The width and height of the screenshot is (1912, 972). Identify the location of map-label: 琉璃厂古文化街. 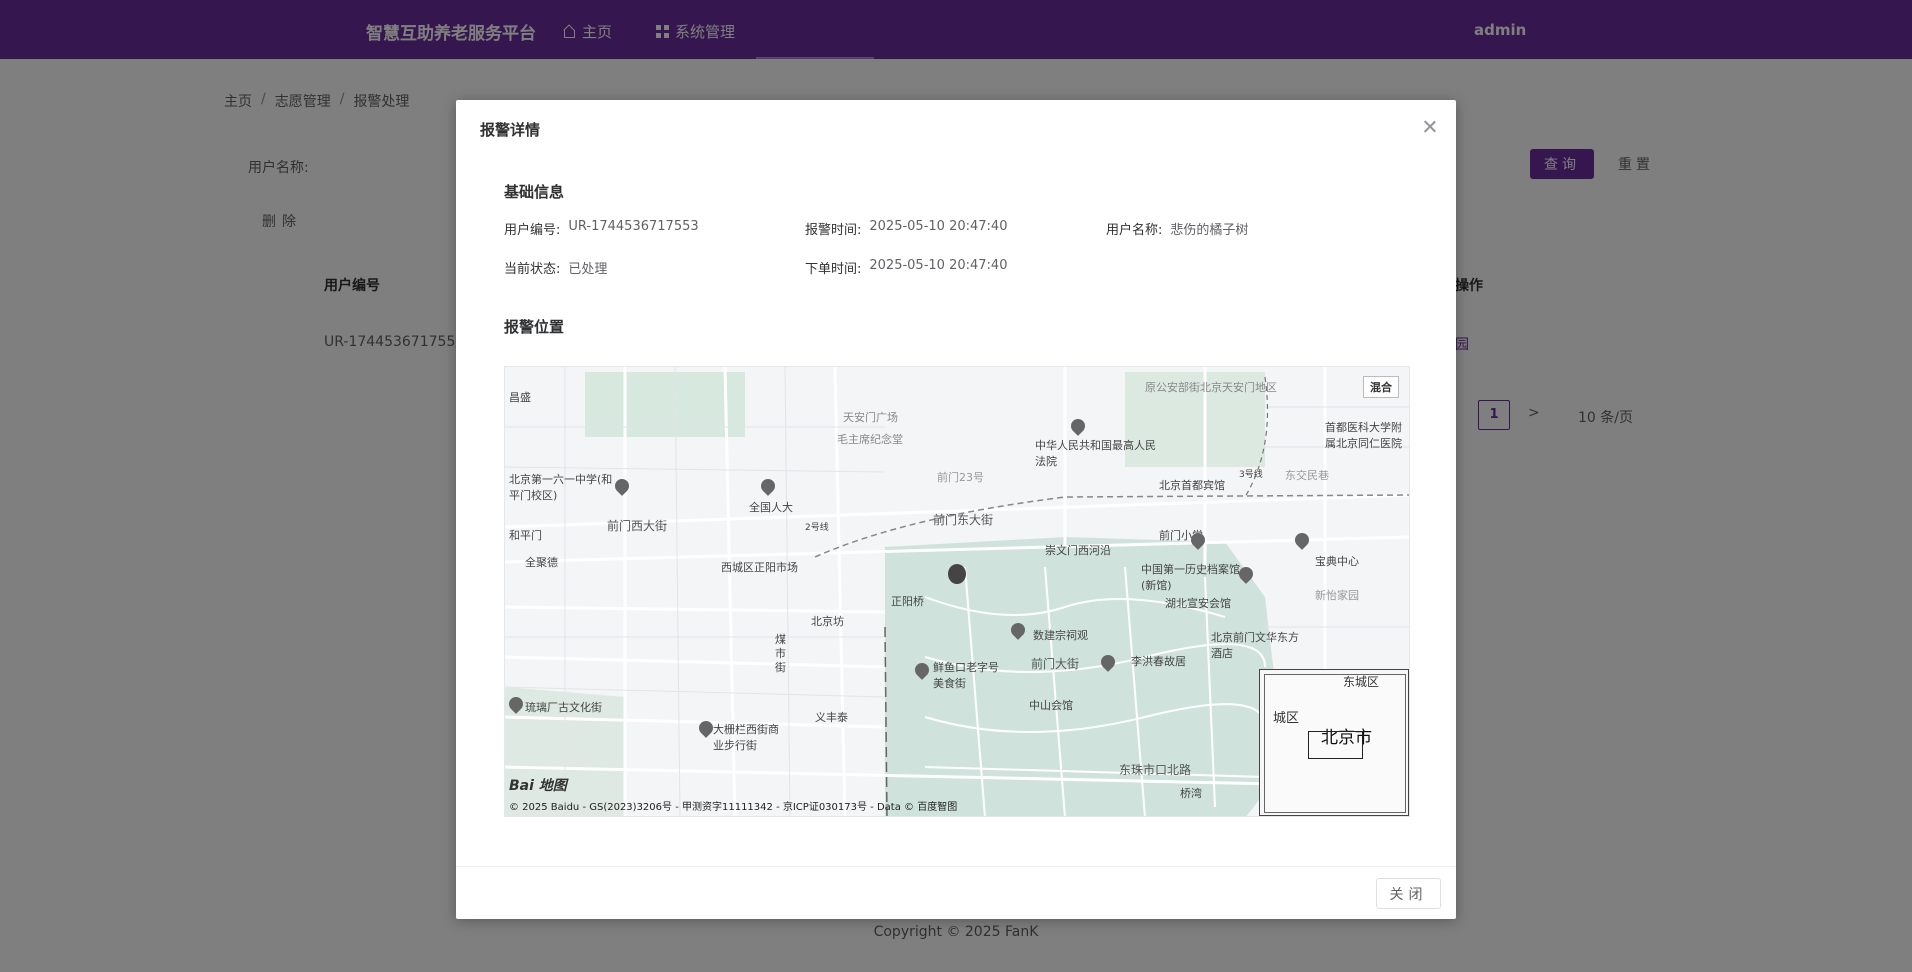
(563, 707).